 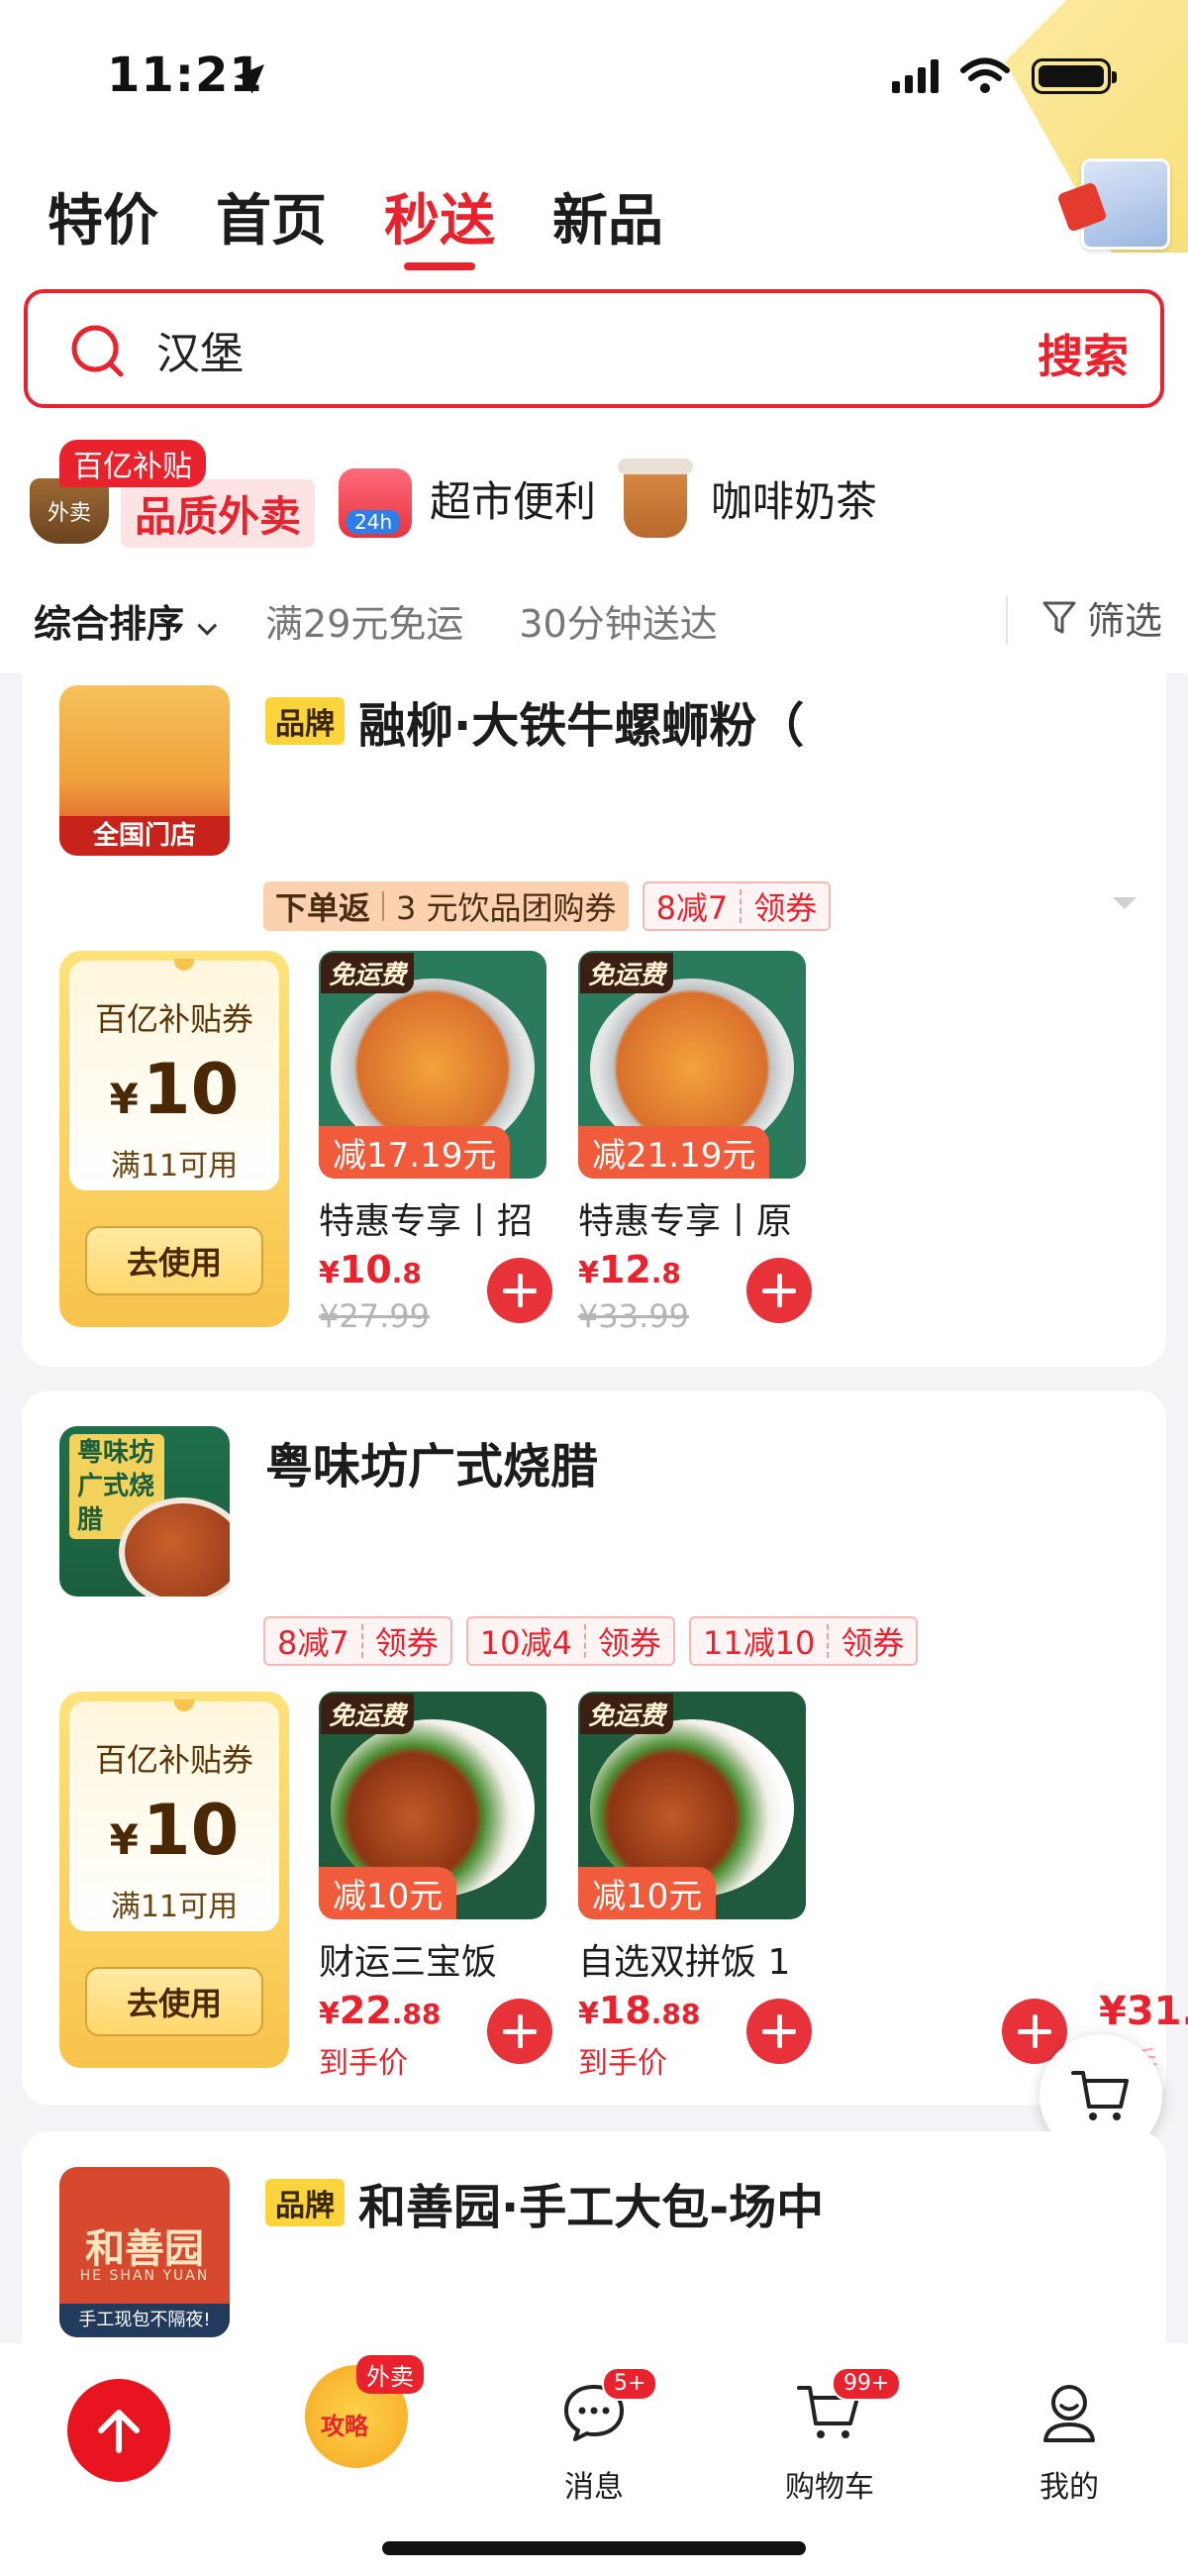 What do you see at coordinates (144, 1511) in the screenshot?
I see `store-logo: 粤味坊 广式烧腊` at bounding box center [144, 1511].